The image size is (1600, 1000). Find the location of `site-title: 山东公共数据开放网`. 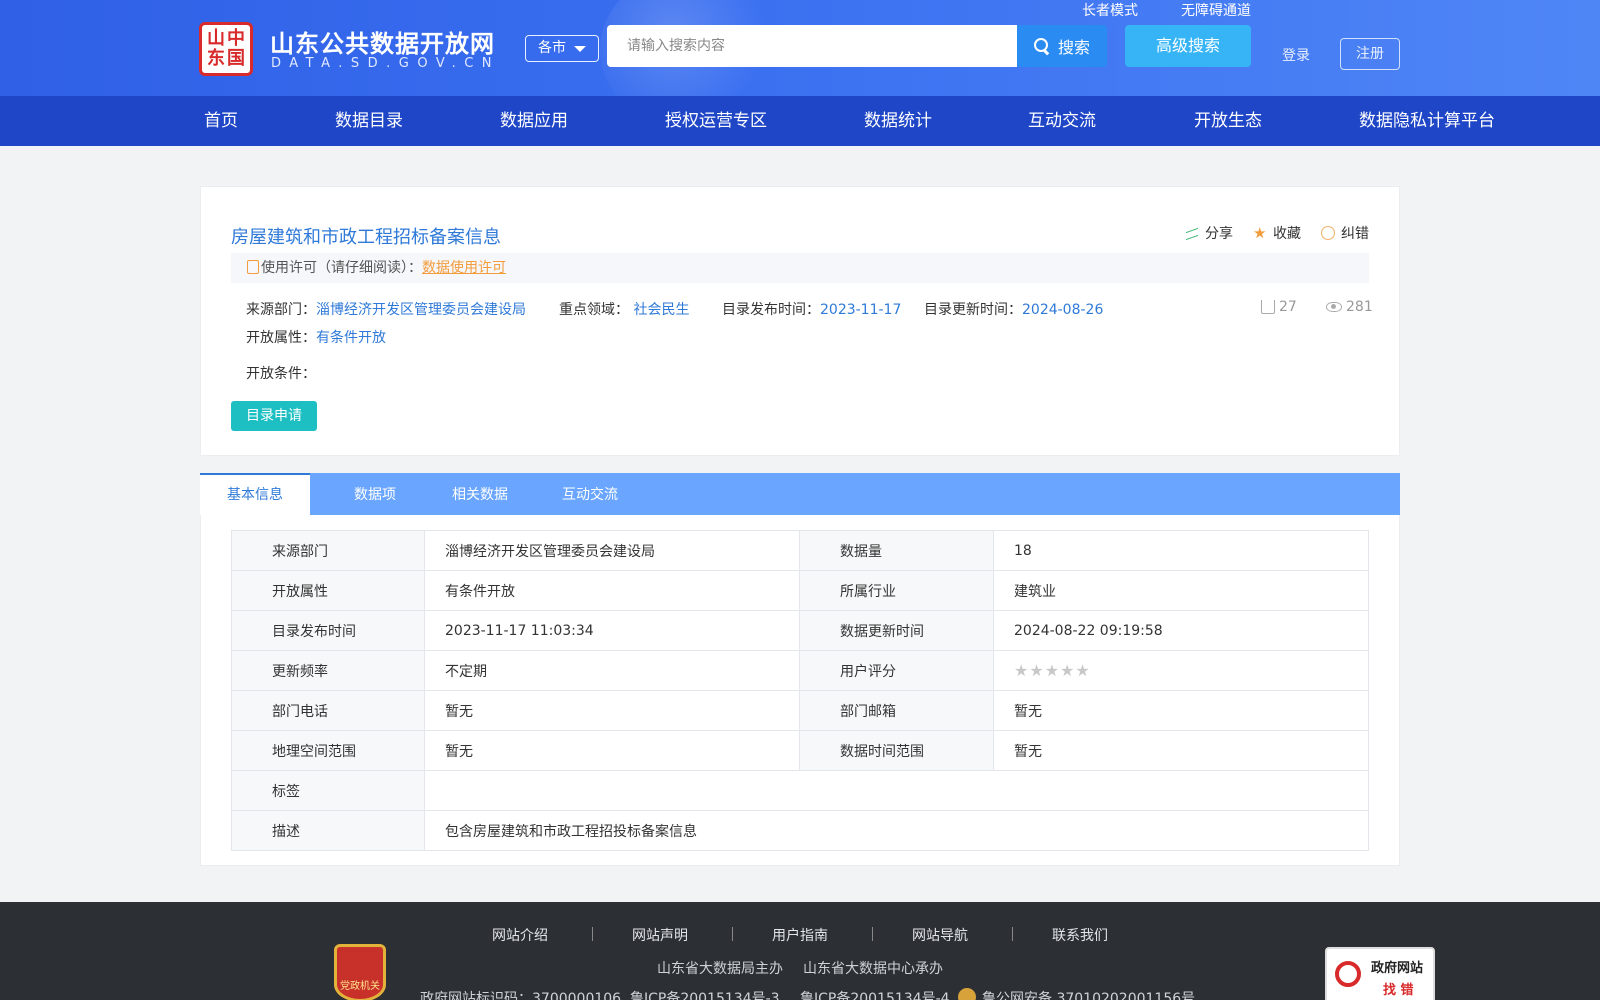

site-title: 山东公共数据开放网 is located at coordinates (382, 41).